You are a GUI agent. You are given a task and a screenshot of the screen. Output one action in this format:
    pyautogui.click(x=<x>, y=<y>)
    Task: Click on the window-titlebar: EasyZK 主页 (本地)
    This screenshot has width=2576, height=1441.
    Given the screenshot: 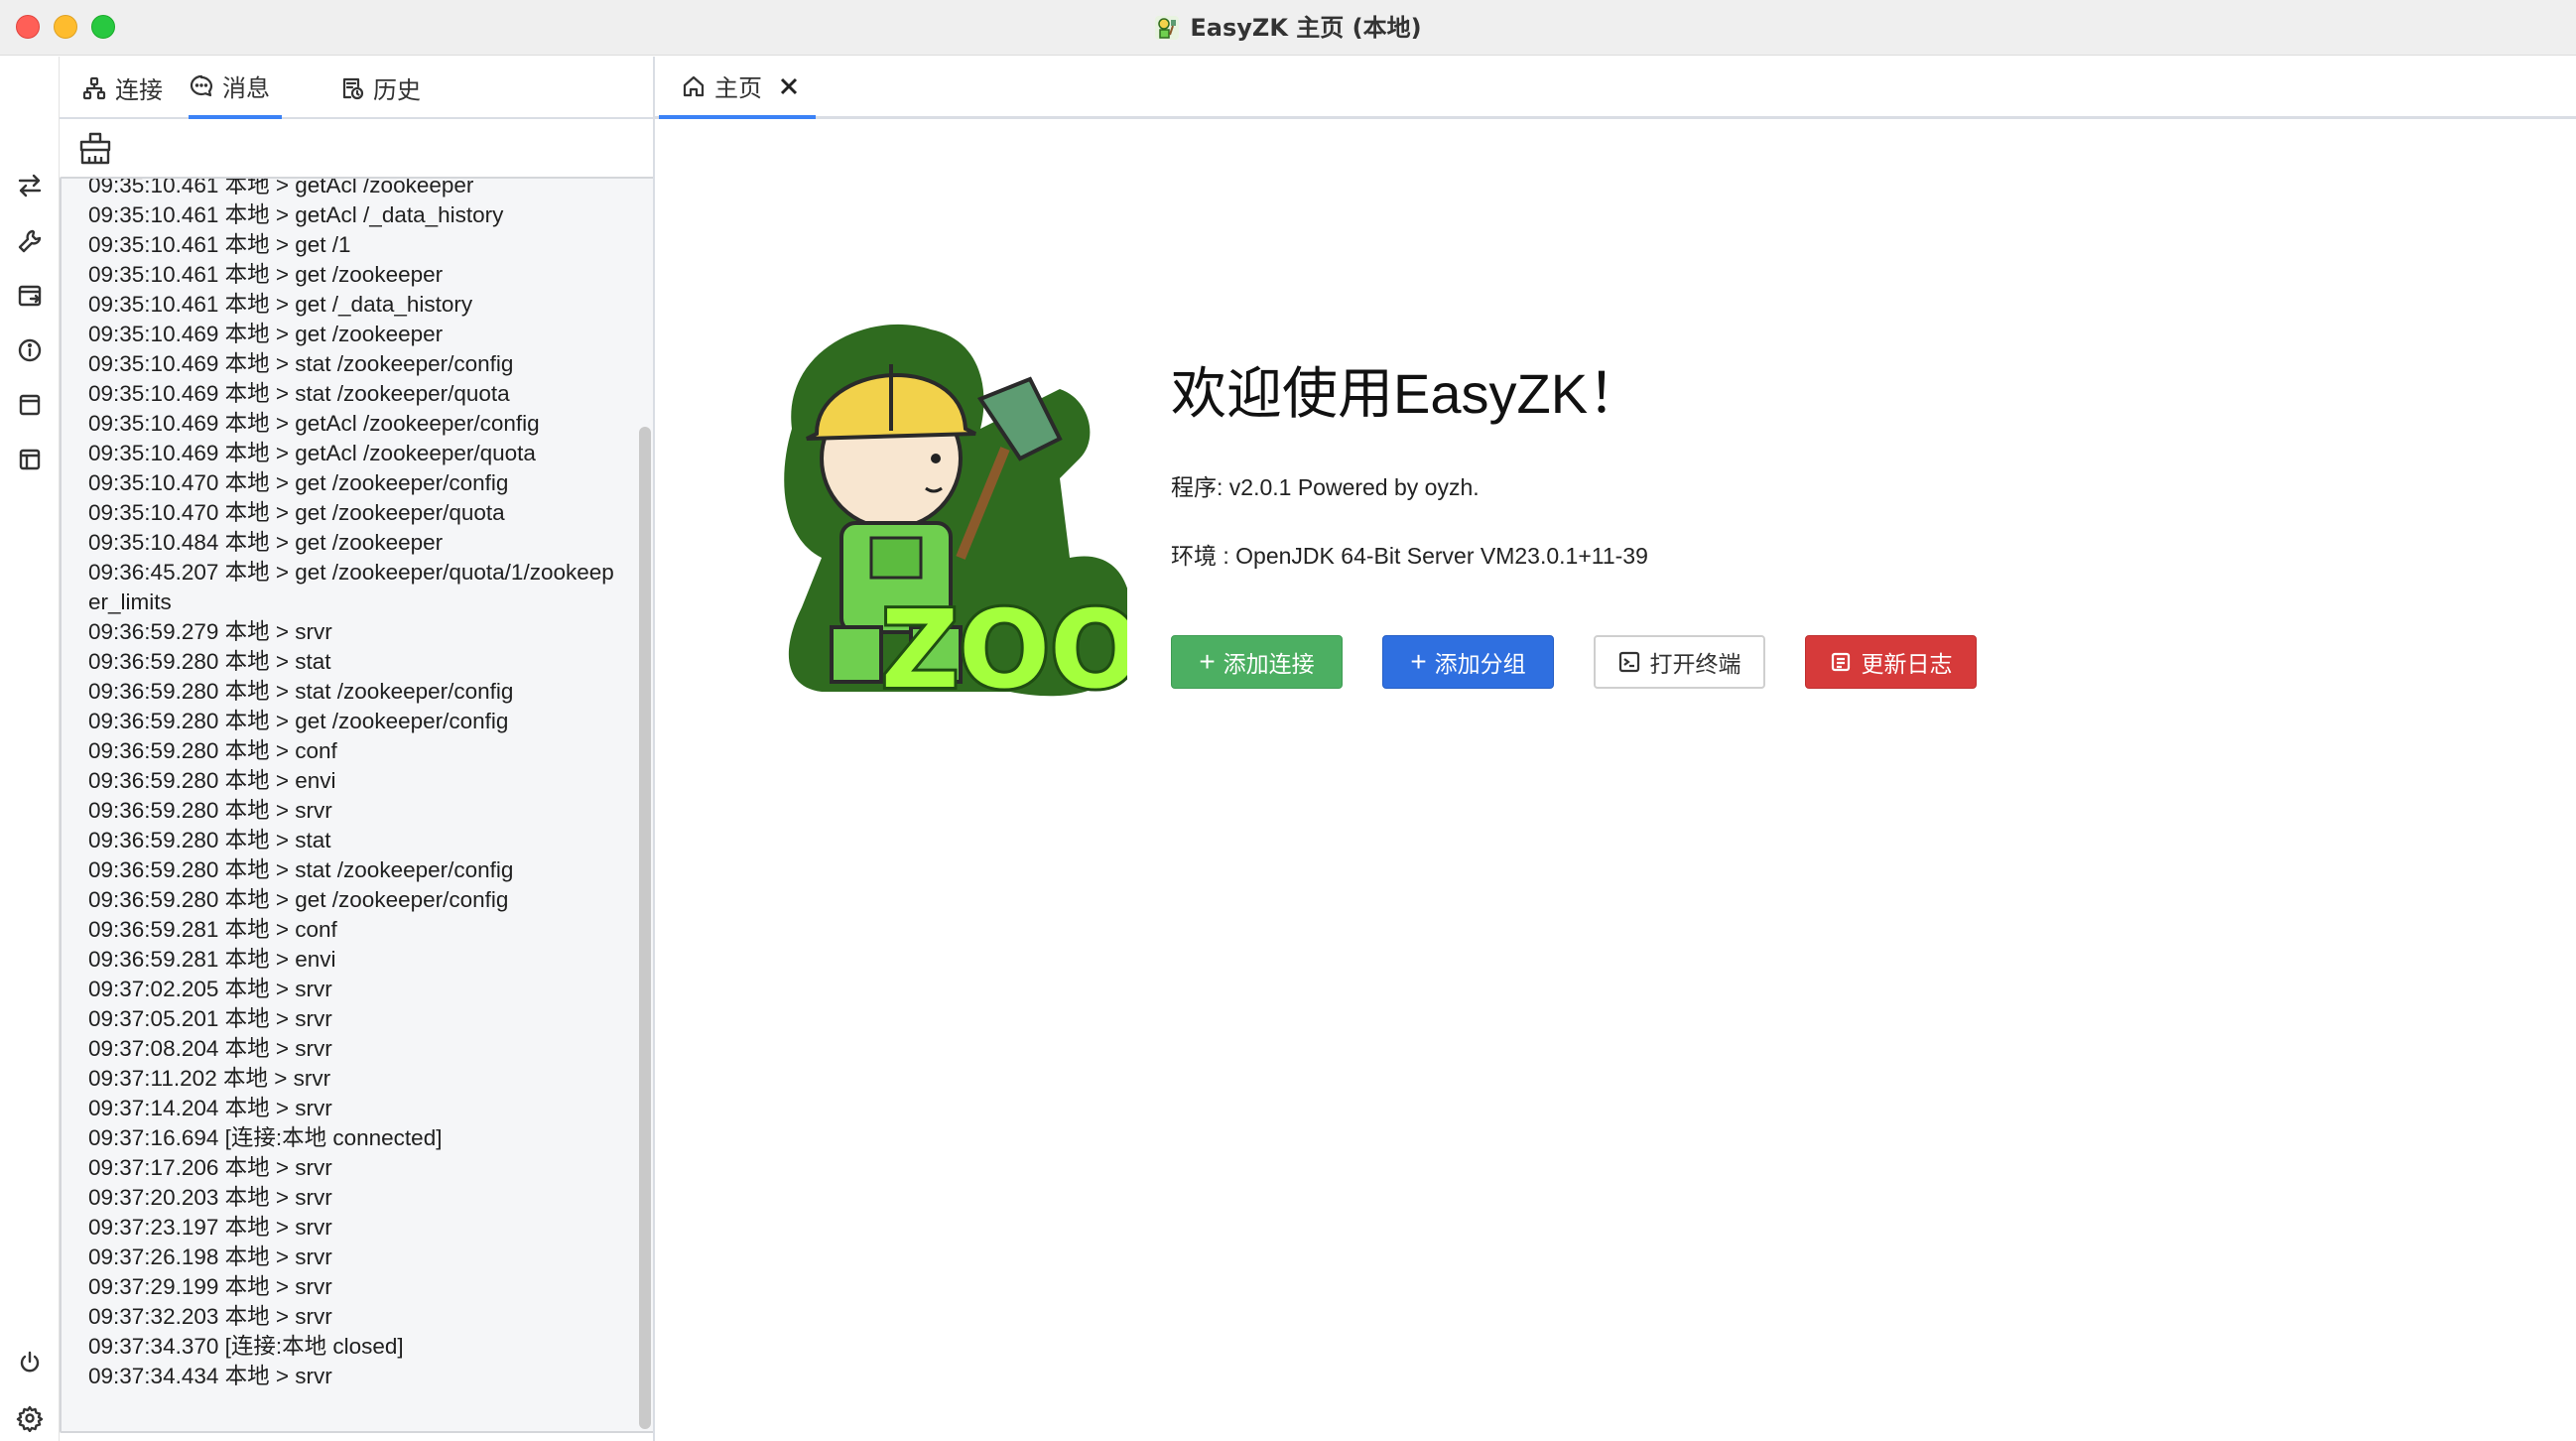 What is the action you would take?
    pyautogui.click(x=1288, y=28)
    